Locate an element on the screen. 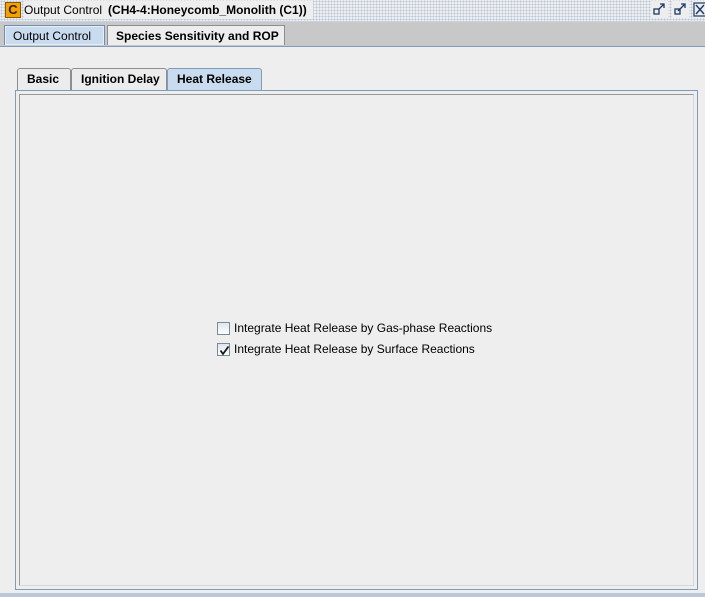 The height and width of the screenshot is (597, 705). maximize-icon is located at coordinates (680, 9).